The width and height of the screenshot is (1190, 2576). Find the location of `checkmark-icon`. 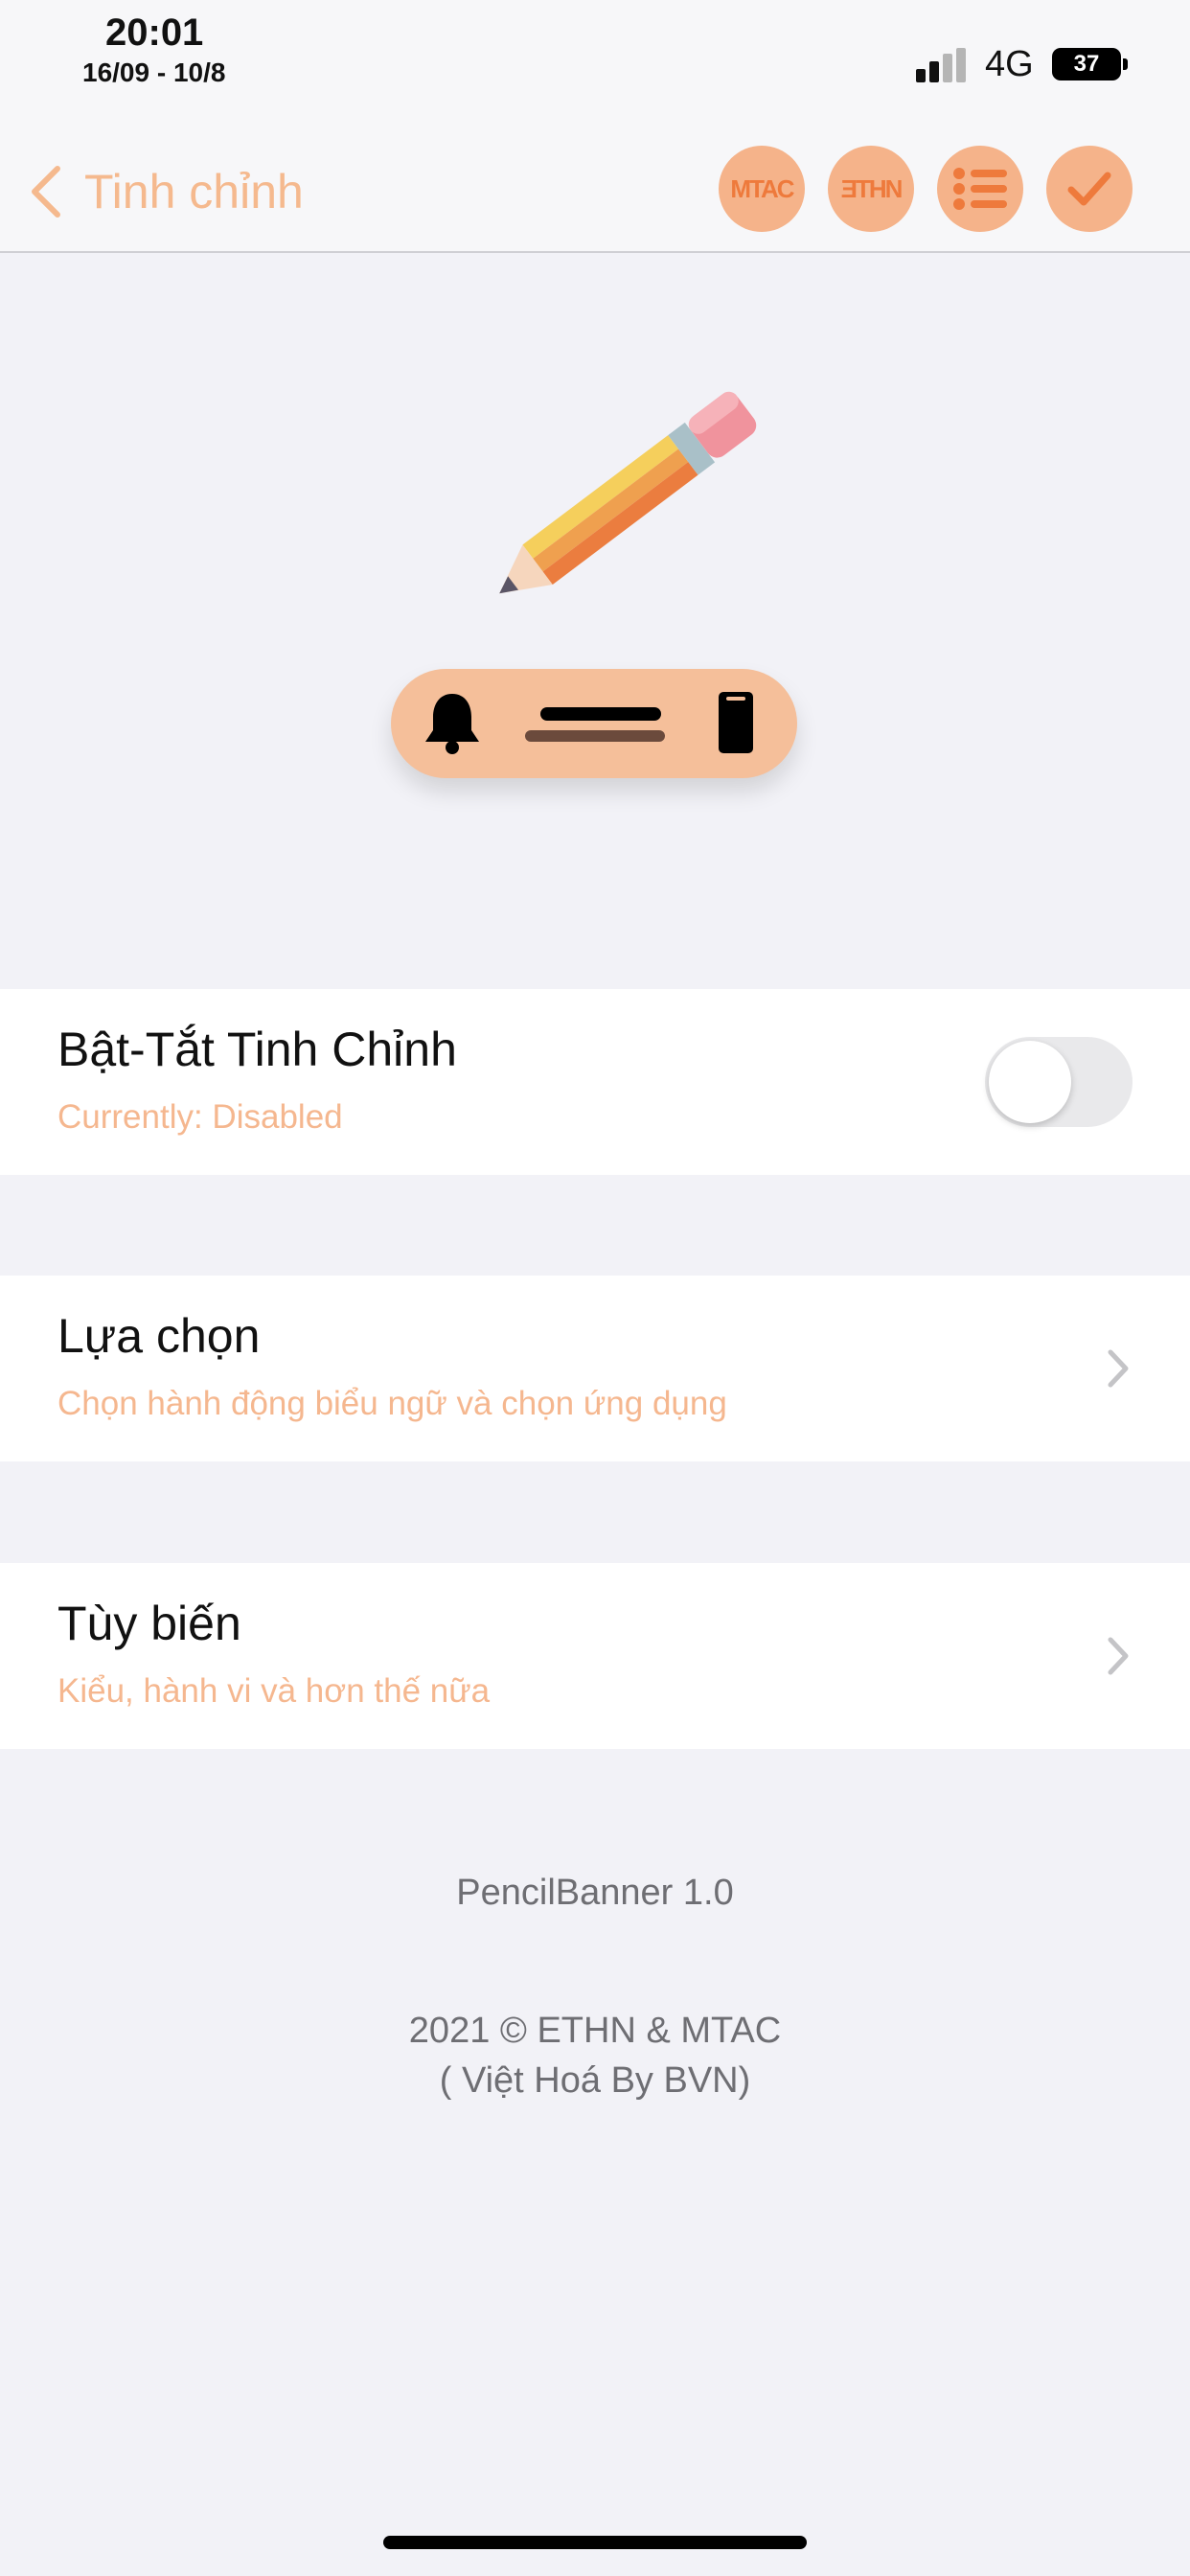

checkmark-icon is located at coordinates (1089, 189).